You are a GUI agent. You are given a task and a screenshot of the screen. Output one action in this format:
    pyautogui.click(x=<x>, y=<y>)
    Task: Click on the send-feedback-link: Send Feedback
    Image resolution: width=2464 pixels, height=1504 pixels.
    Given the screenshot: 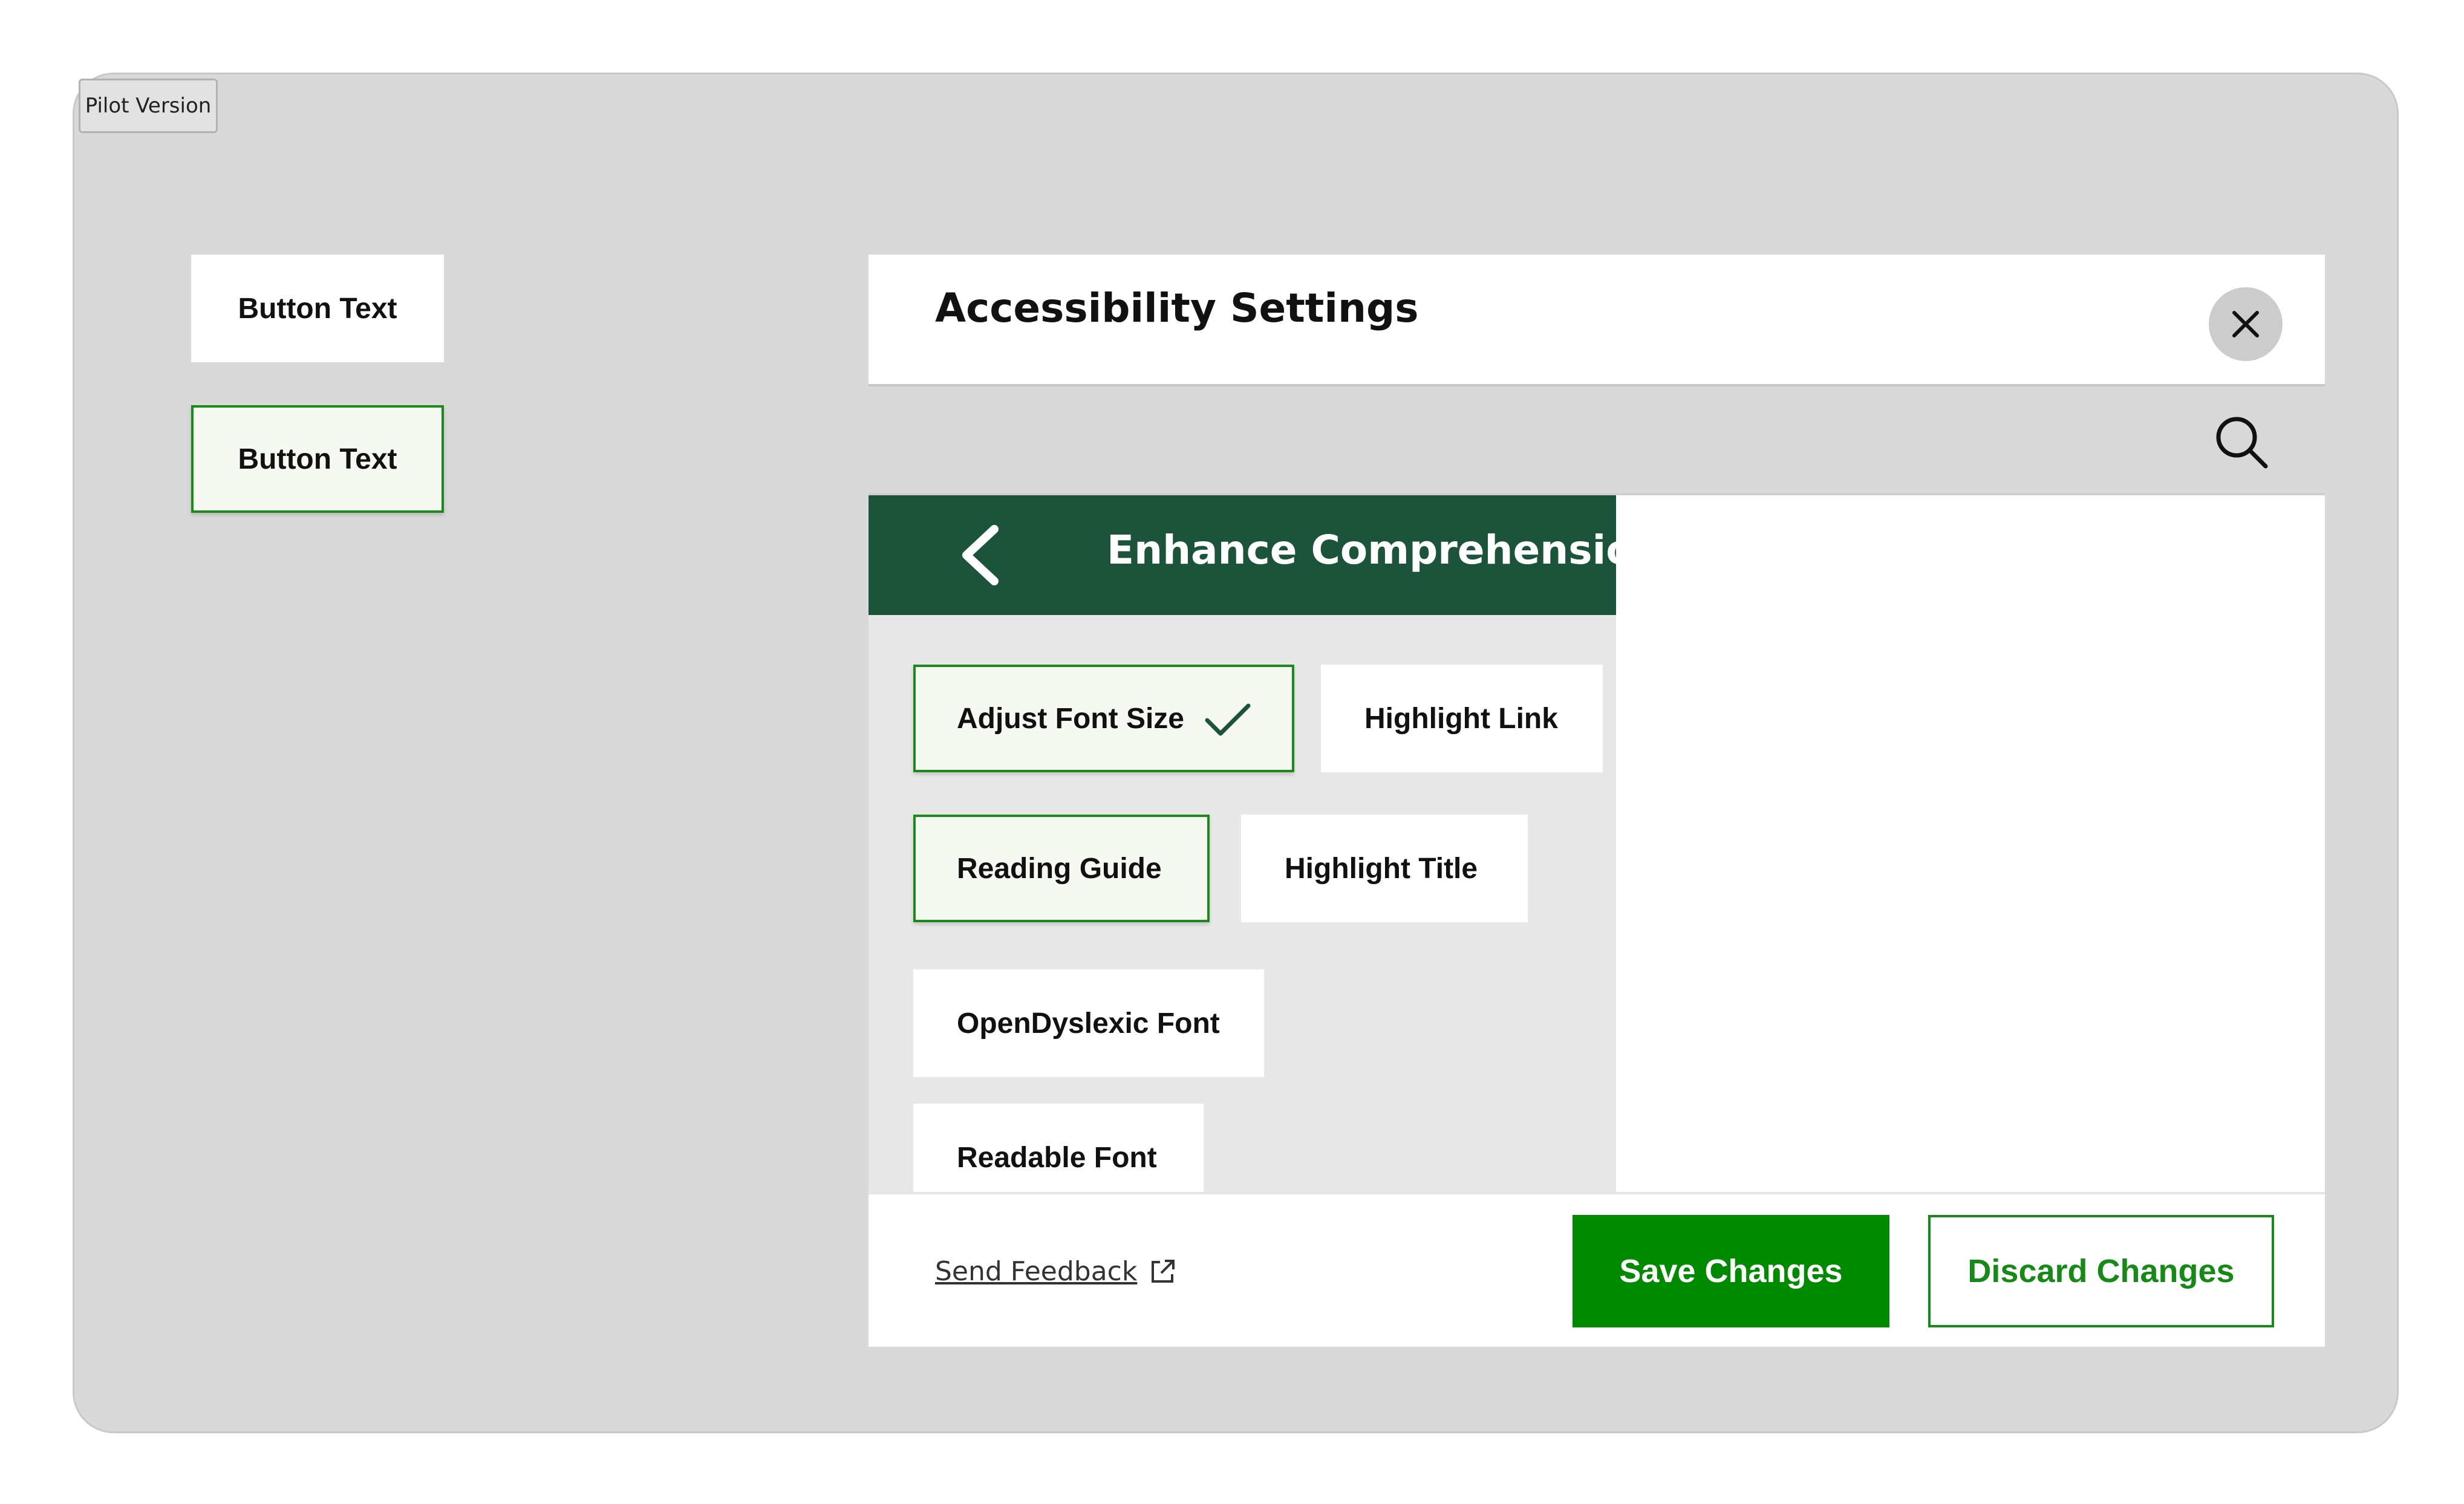 What is the action you would take?
    pyautogui.click(x=1056, y=1271)
    